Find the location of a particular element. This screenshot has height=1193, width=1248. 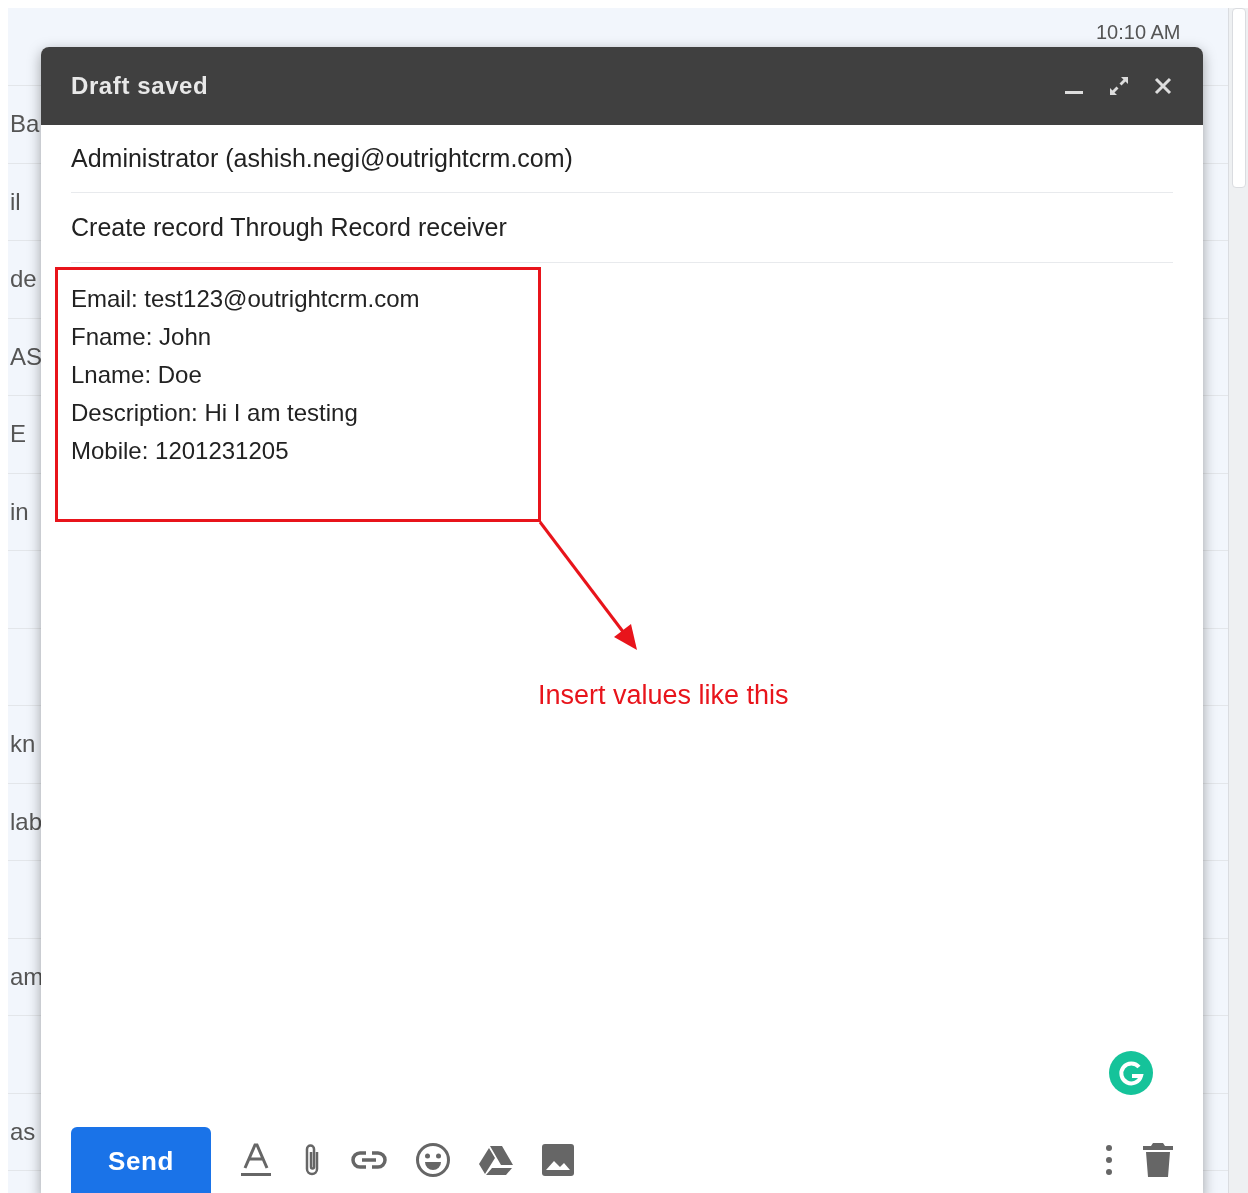

emoji-icon is located at coordinates (433, 1160).